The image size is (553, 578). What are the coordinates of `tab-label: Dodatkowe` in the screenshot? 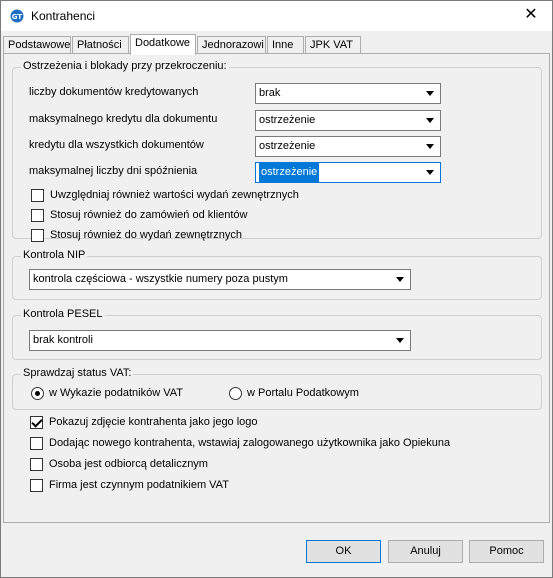 It's located at (163, 43).